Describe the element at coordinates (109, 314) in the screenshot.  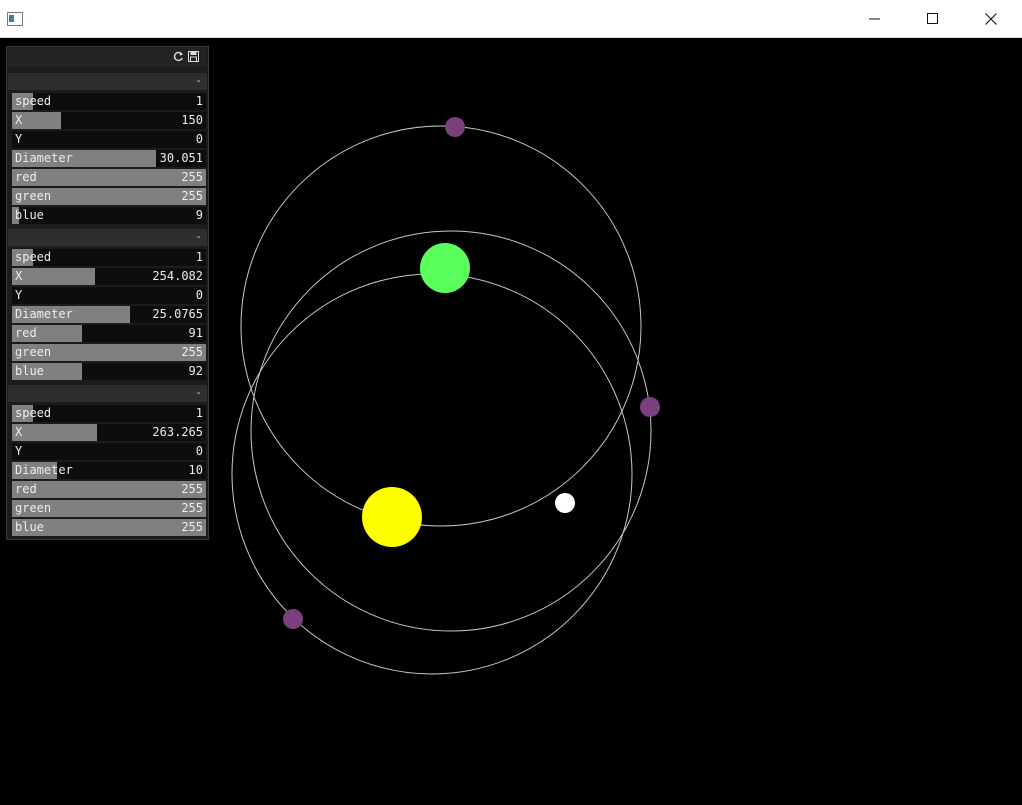
I see `slider-diameter: Diameter 25.0765` at that location.